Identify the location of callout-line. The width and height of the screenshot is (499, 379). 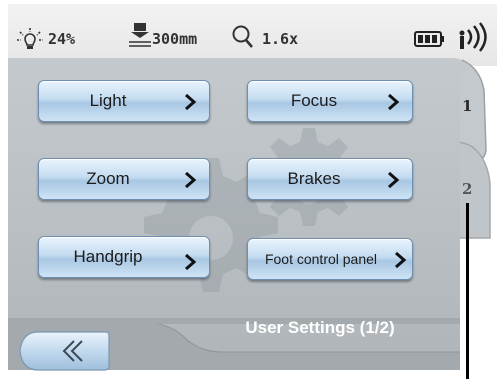
(467, 291).